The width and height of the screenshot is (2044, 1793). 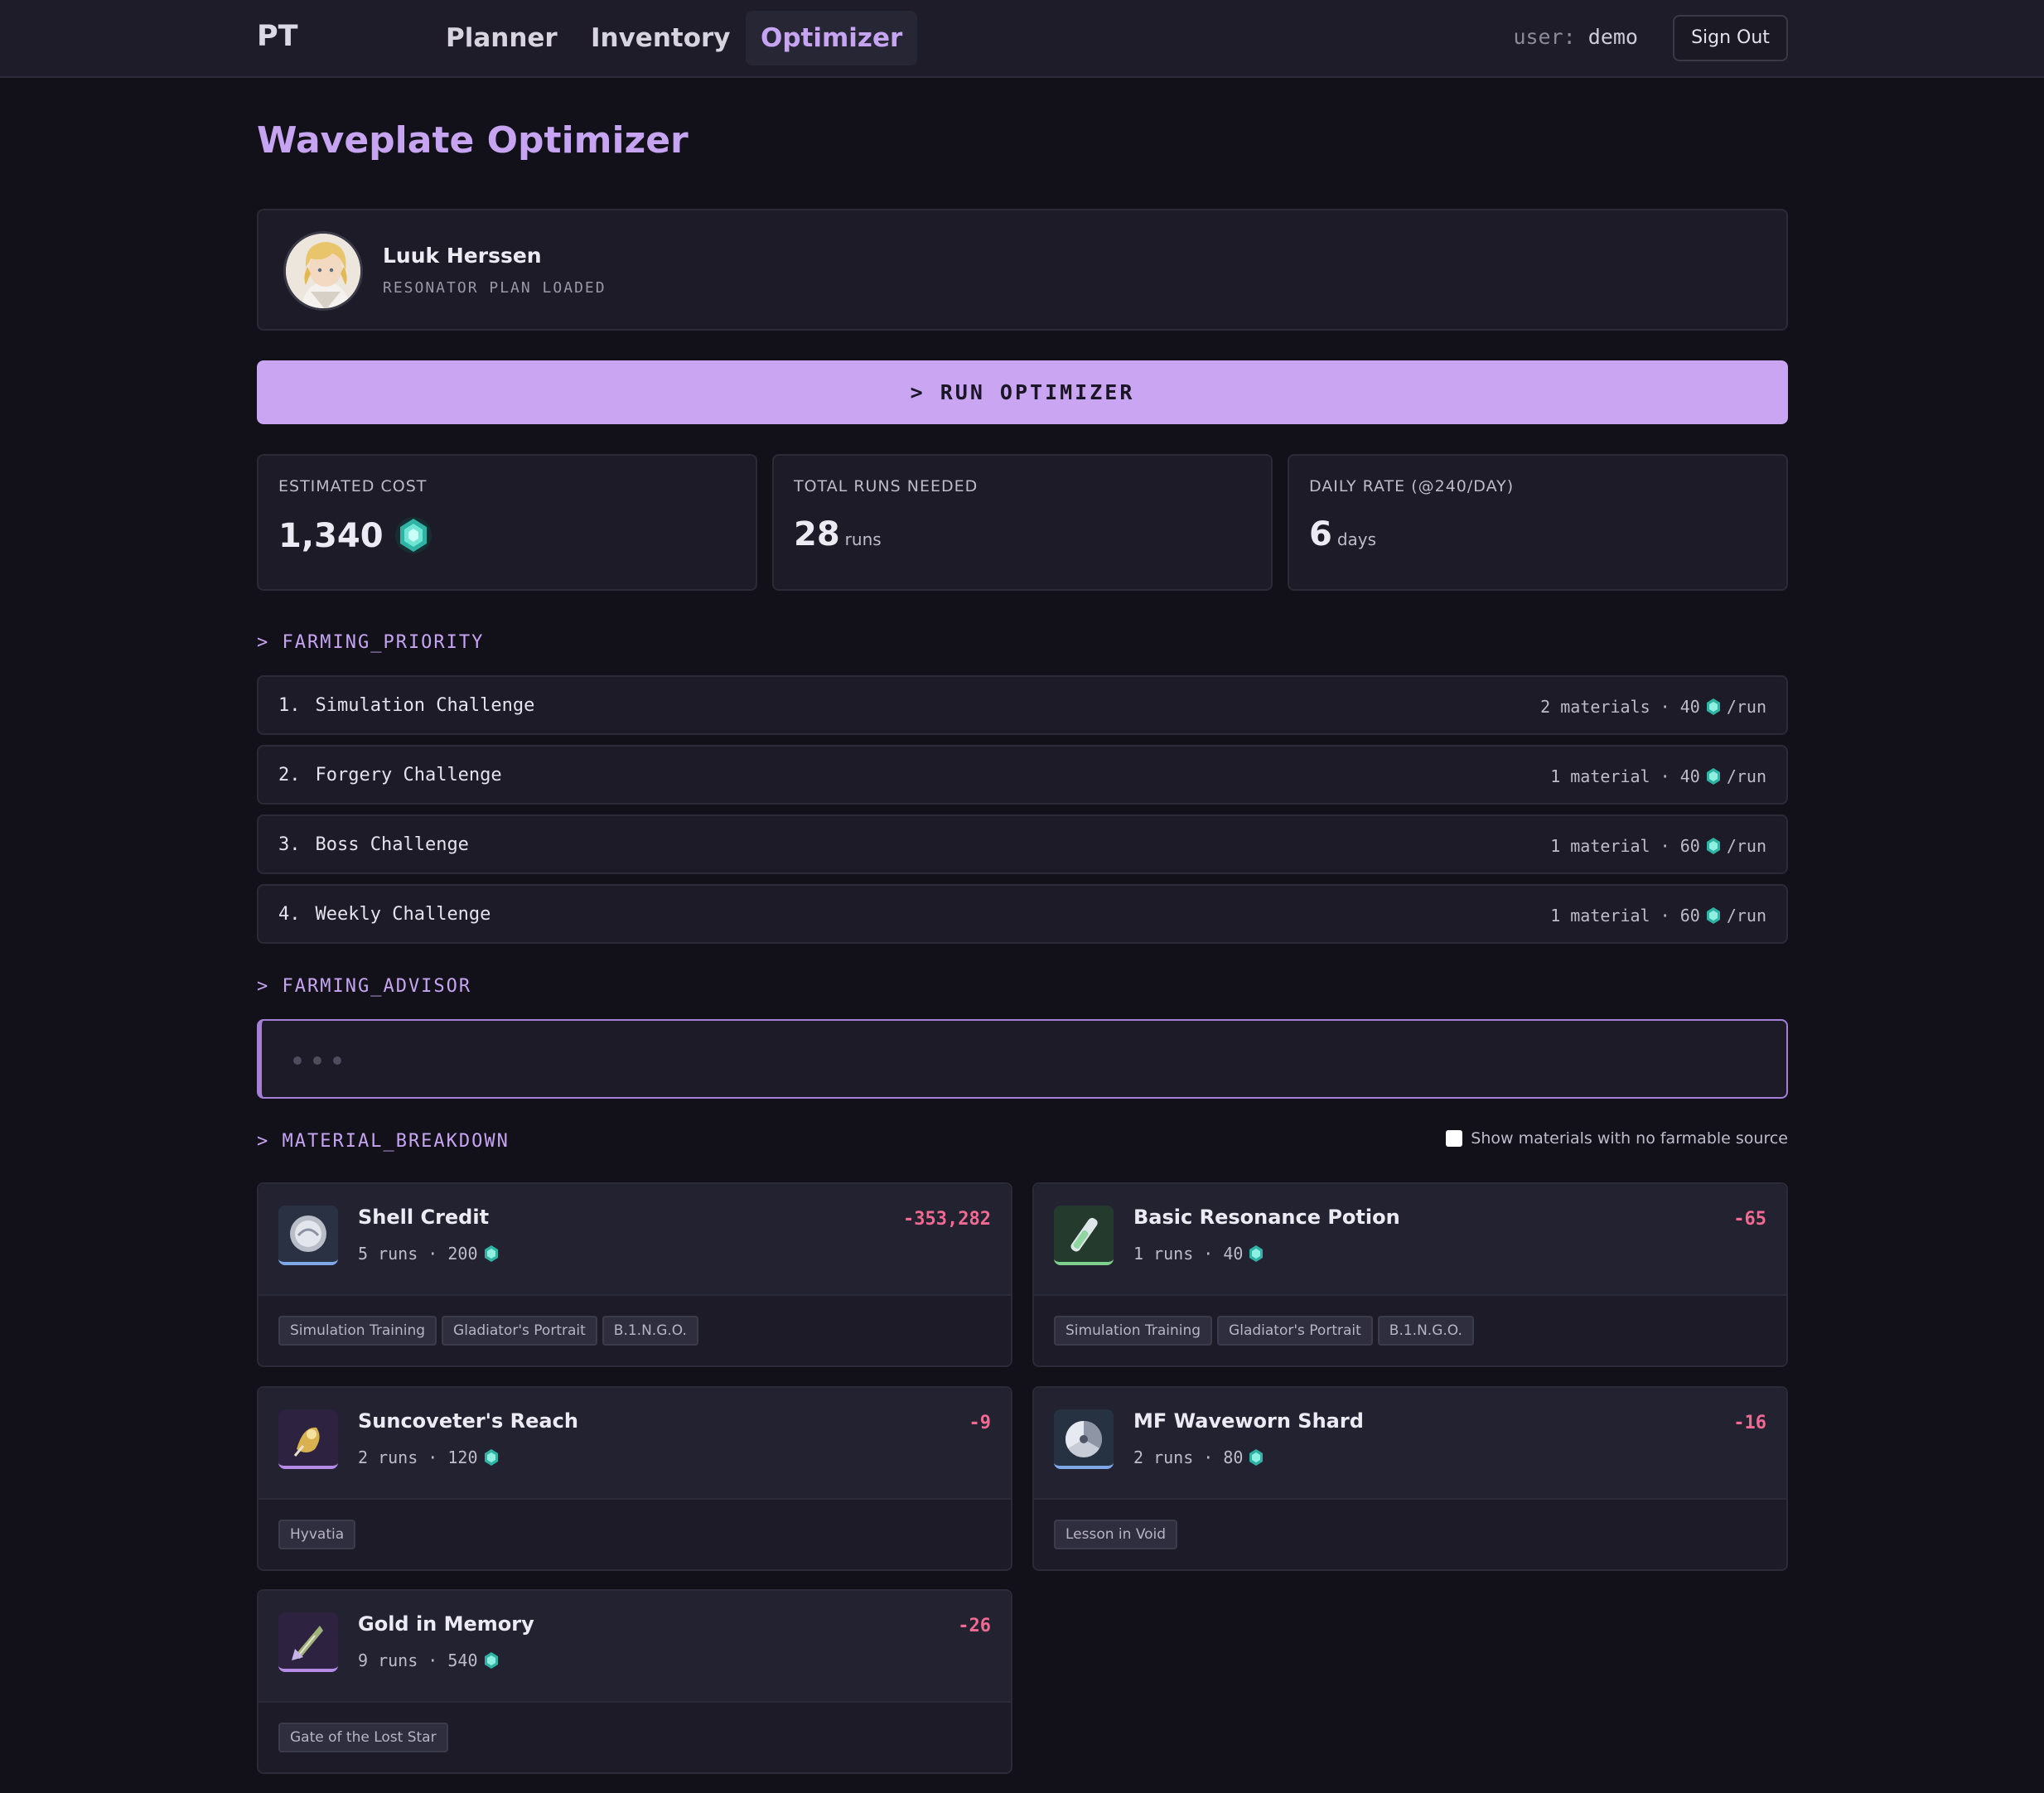 What do you see at coordinates (408, 775) in the screenshot?
I see `priority-label: Forgery Challenge` at bounding box center [408, 775].